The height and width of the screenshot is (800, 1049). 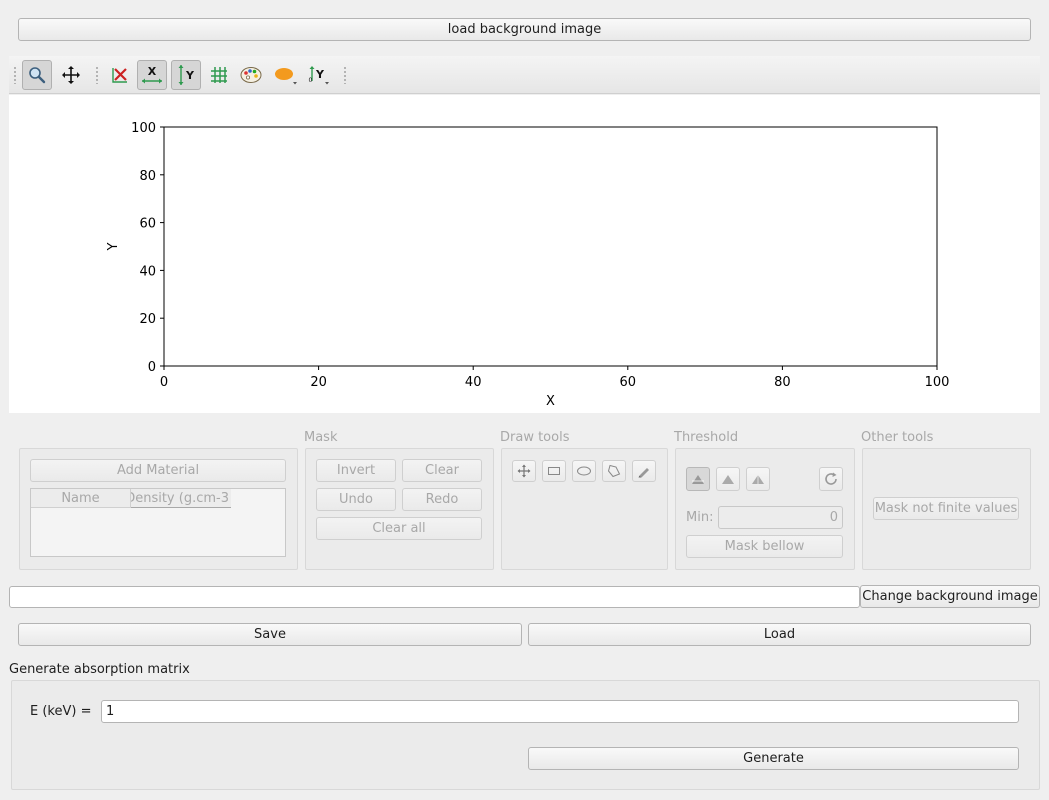 What do you see at coordinates (473, 382) in the screenshot?
I see `x-tick-label: 40` at bounding box center [473, 382].